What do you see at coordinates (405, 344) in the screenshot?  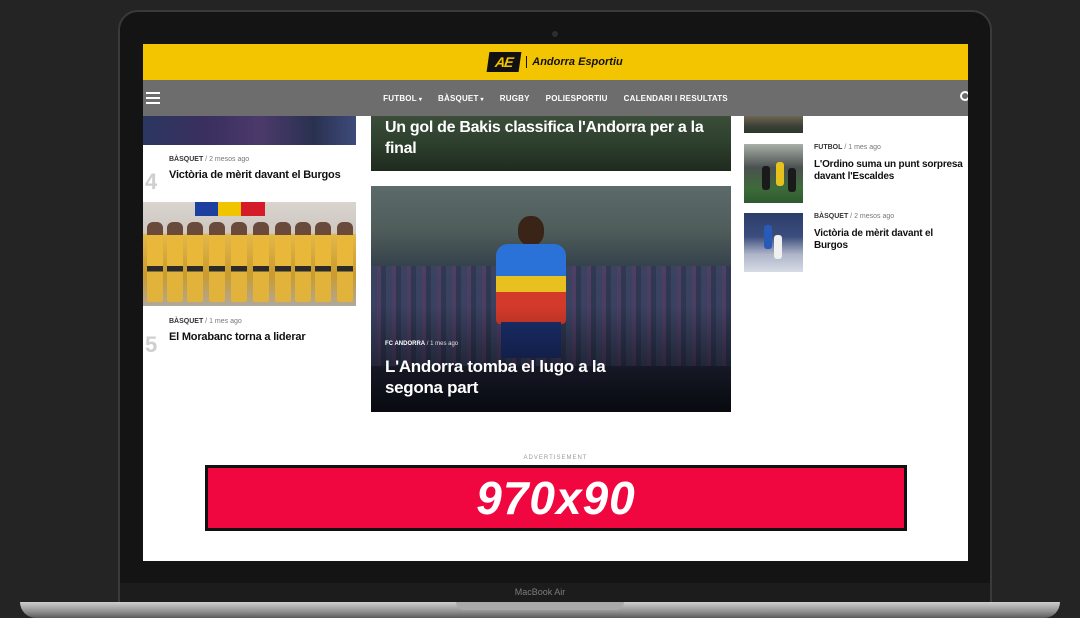 I see `article-category: FC ANDORRA` at bounding box center [405, 344].